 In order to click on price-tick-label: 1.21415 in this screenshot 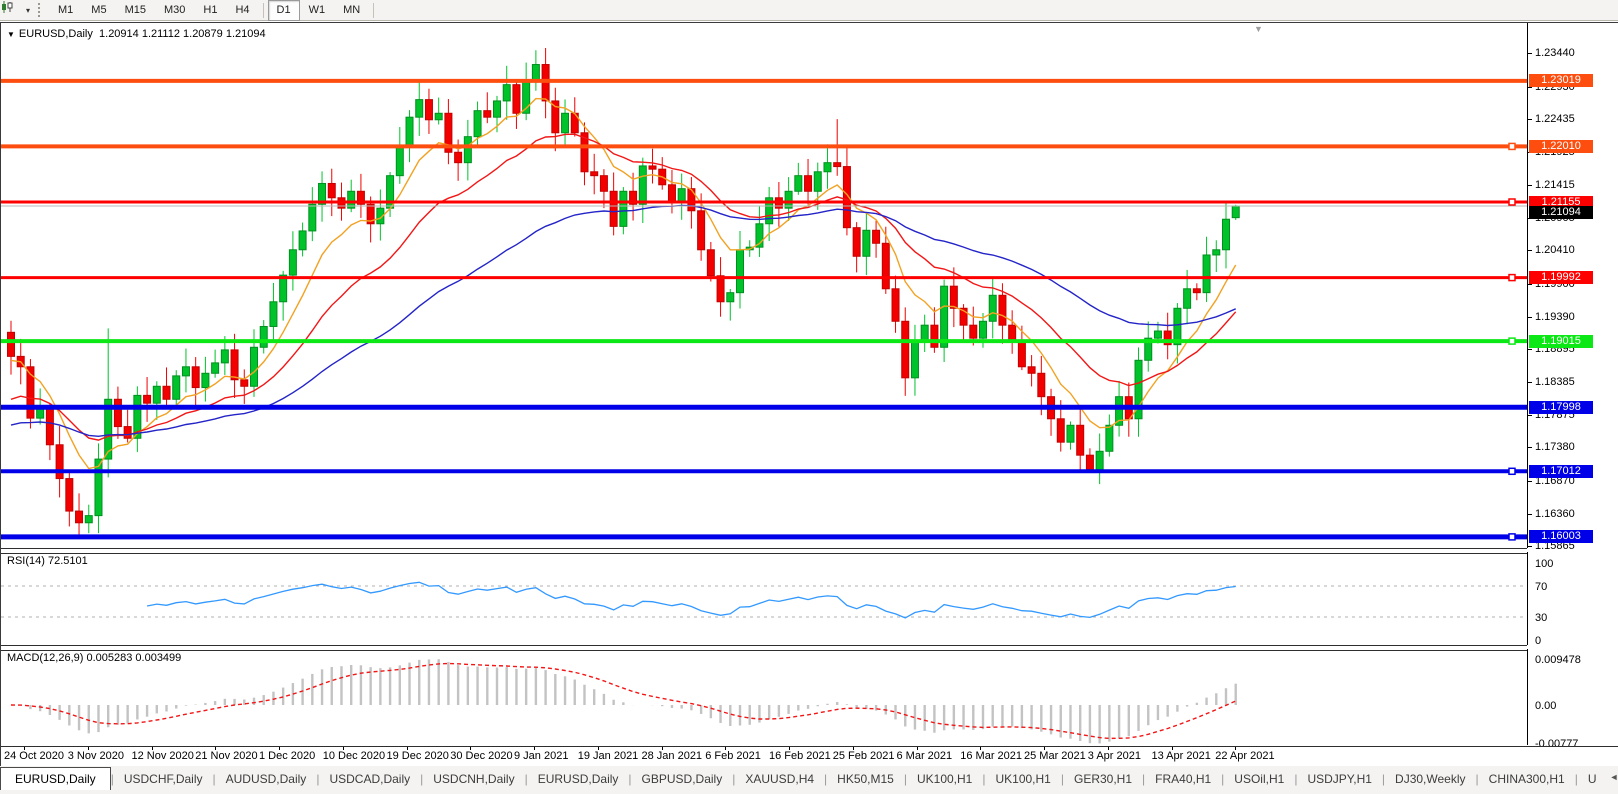, I will do `click(1555, 185)`.